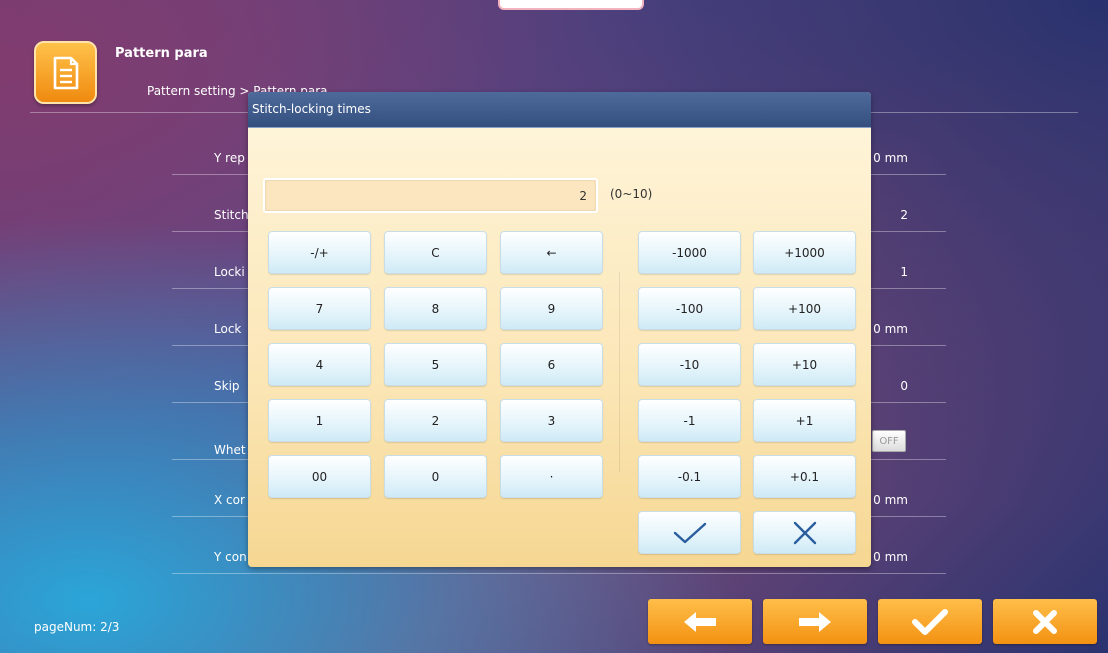 Image resolution: width=1108 pixels, height=653 pixels. What do you see at coordinates (689, 476) in the screenshot?
I see `minus-0-1-key: -0.1` at bounding box center [689, 476].